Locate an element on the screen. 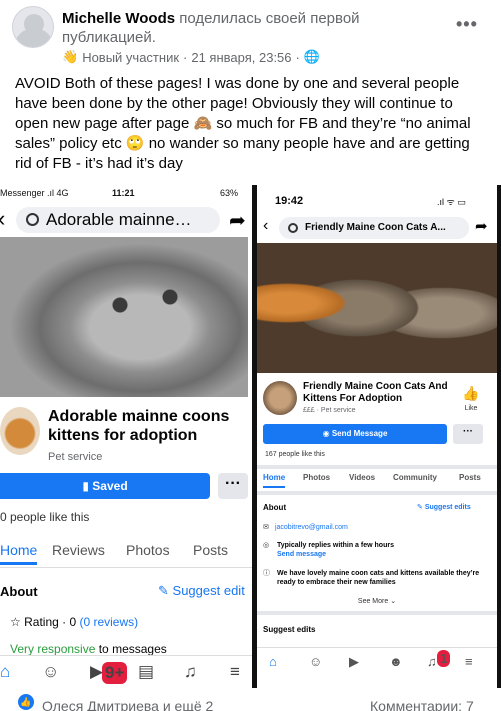  tab-community: Community is located at coordinates (415, 477).